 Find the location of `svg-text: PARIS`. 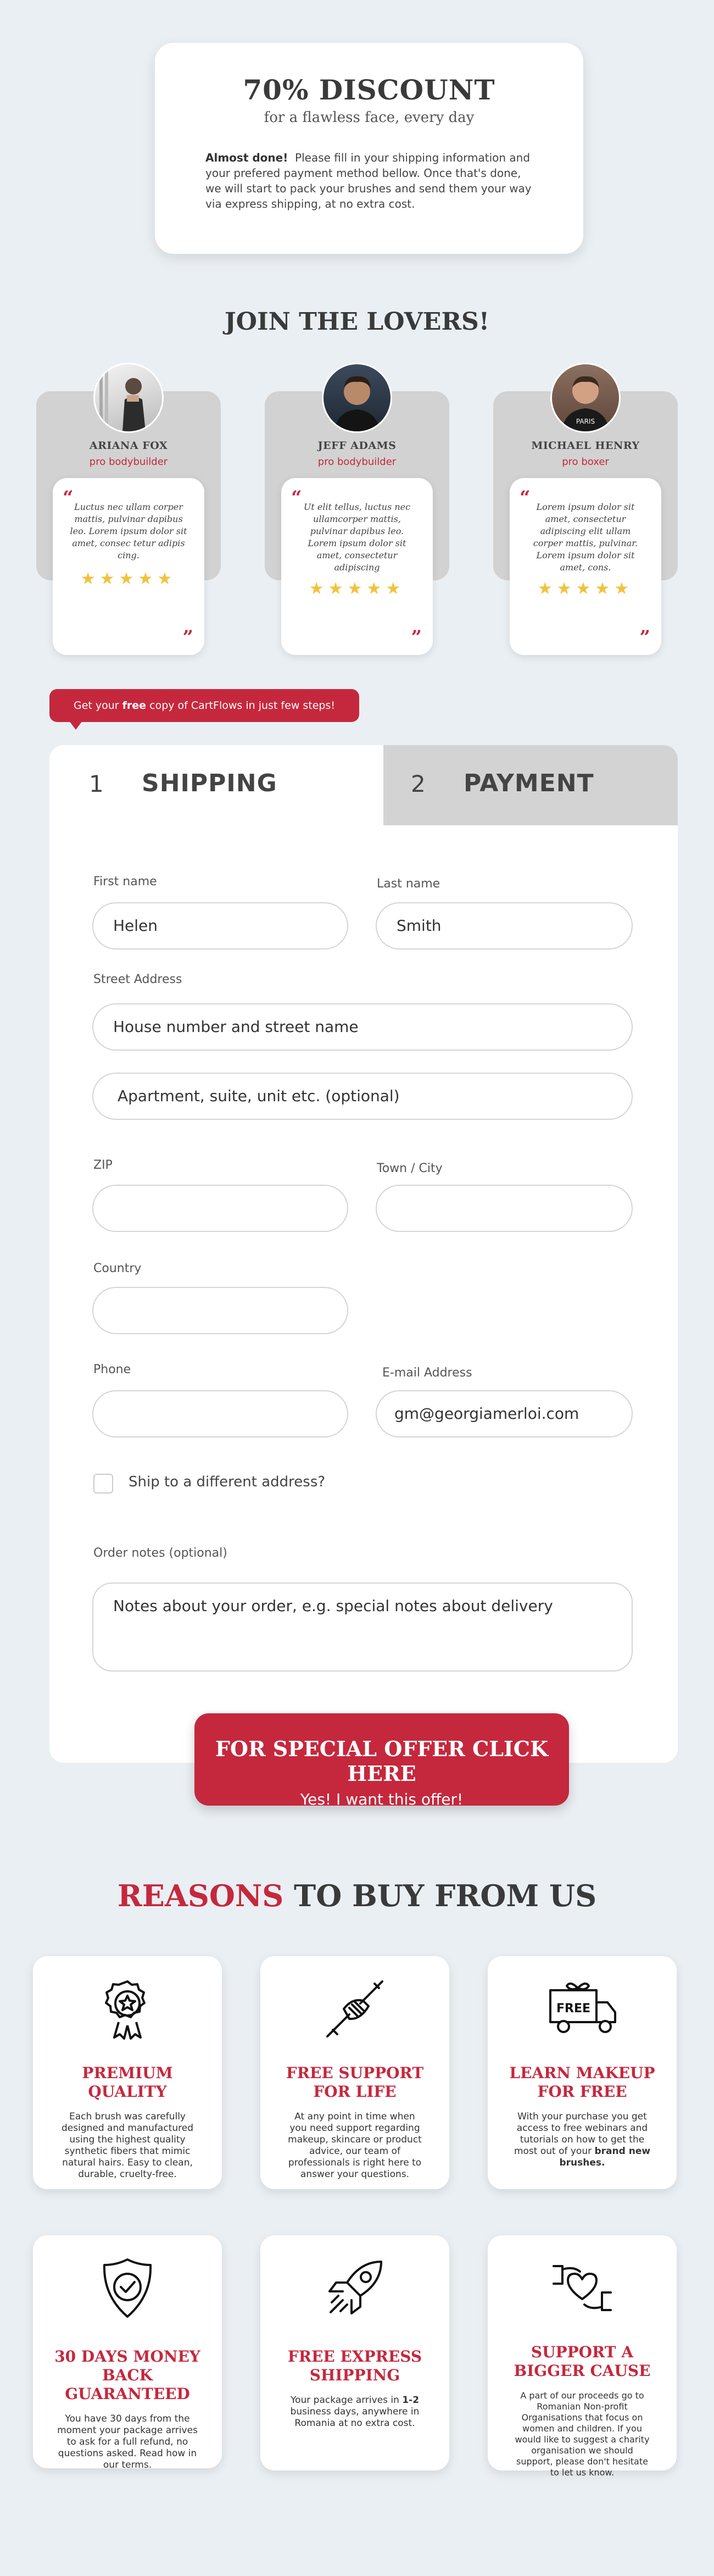

svg-text: PARIS is located at coordinates (585, 421).